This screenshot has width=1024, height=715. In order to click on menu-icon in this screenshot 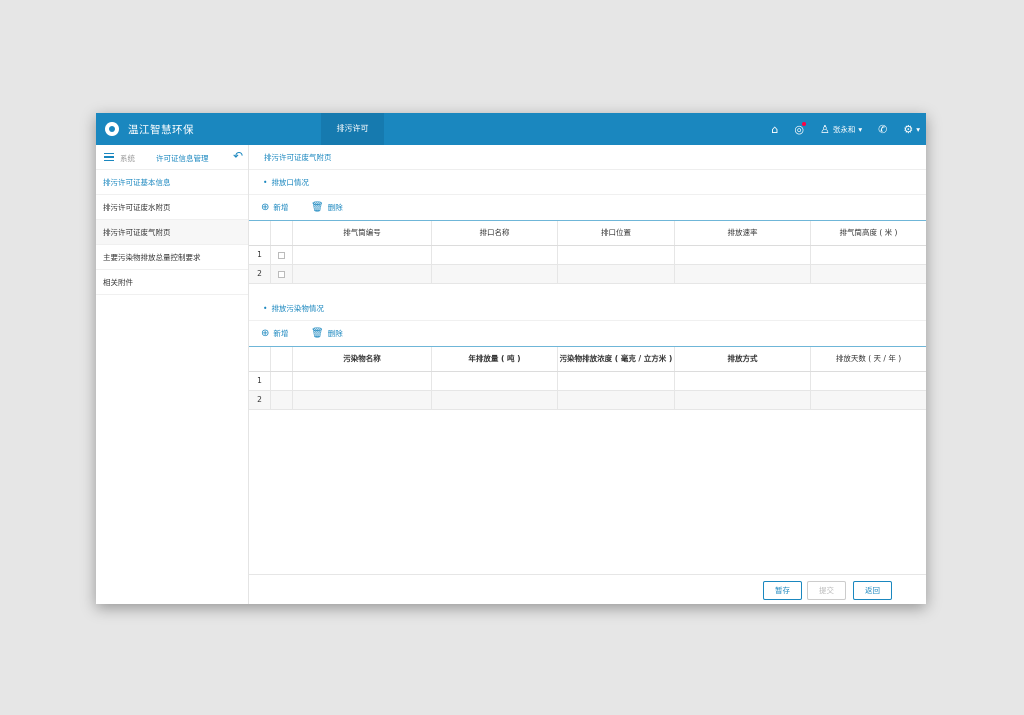, I will do `click(109, 157)`.